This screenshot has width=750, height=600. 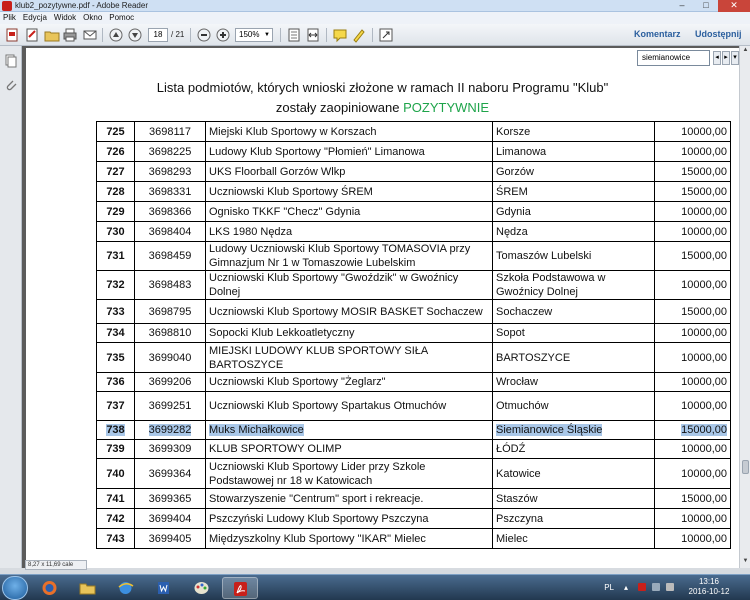 I want to click on taskbar-explorer, so click(x=88, y=588).